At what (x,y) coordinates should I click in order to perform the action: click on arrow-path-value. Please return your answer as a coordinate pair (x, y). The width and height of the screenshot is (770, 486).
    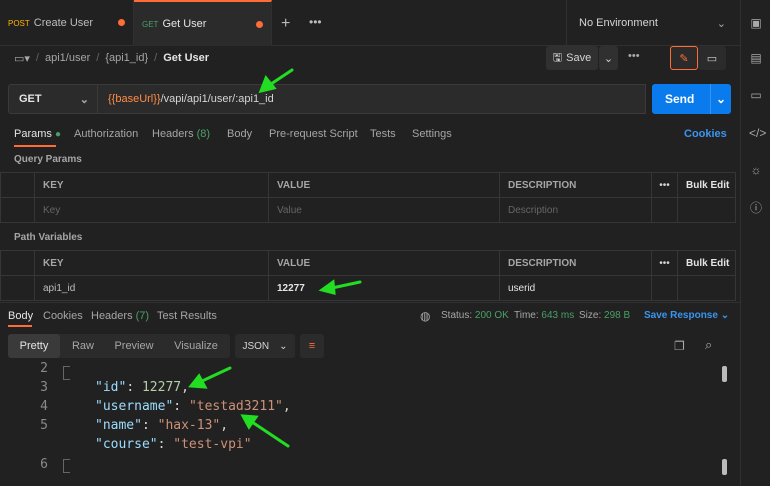
    Looking at the image, I should click on (346, 285).